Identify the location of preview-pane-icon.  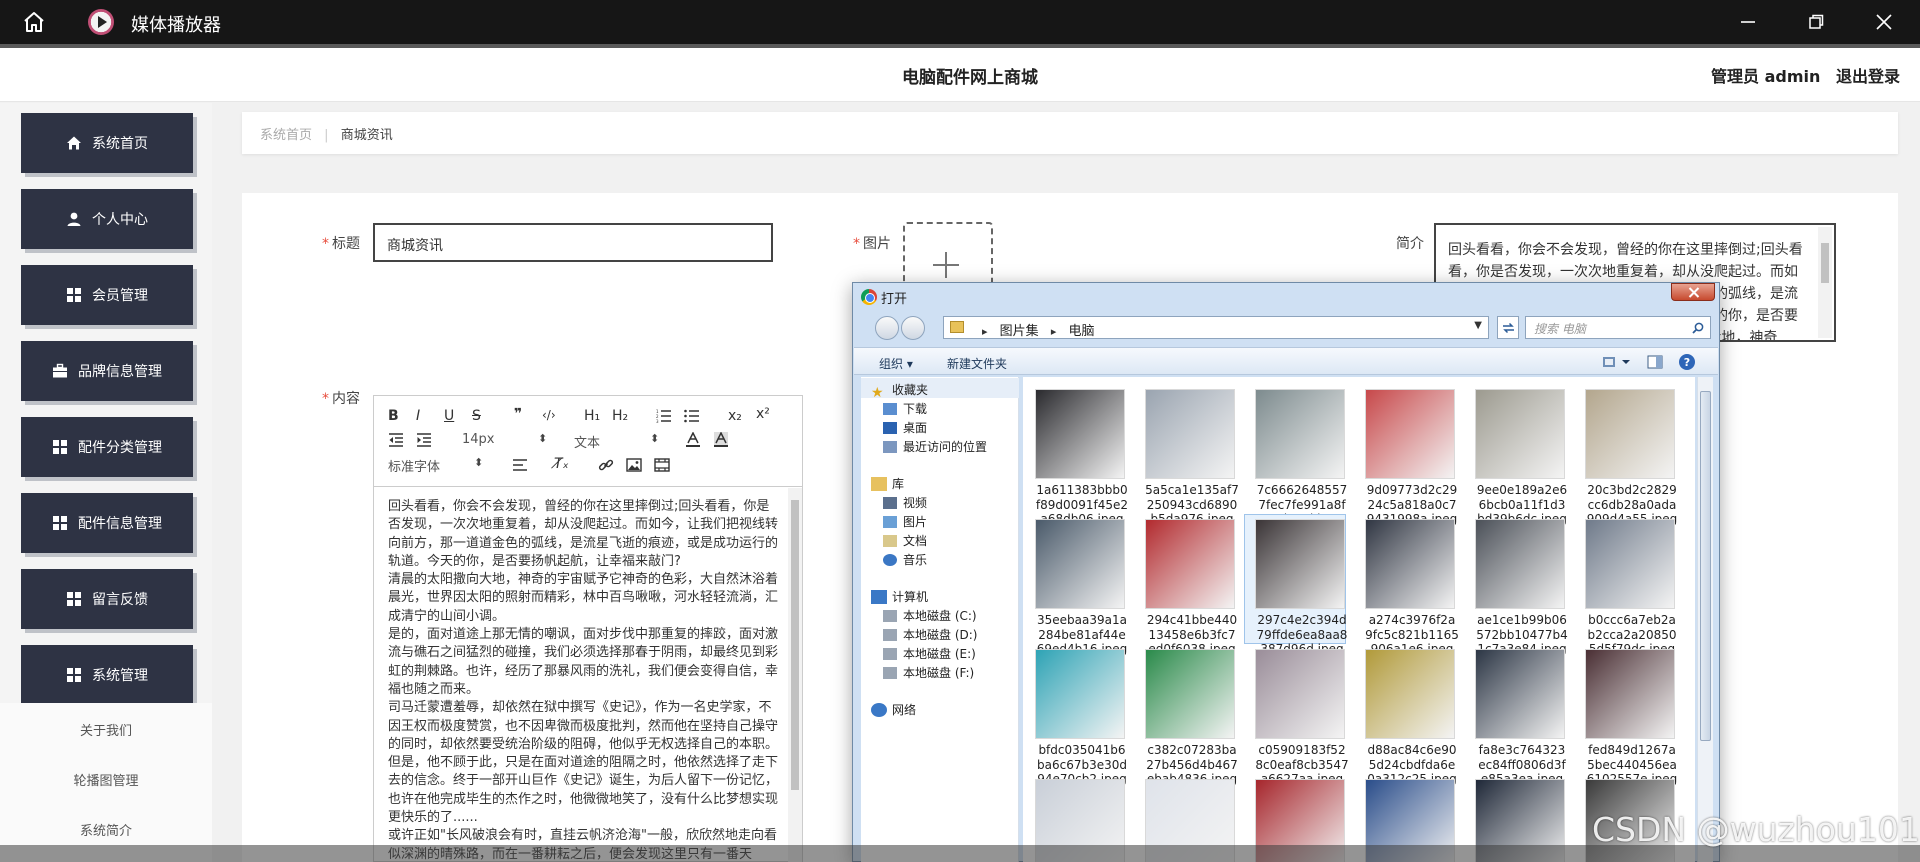
(1655, 362).